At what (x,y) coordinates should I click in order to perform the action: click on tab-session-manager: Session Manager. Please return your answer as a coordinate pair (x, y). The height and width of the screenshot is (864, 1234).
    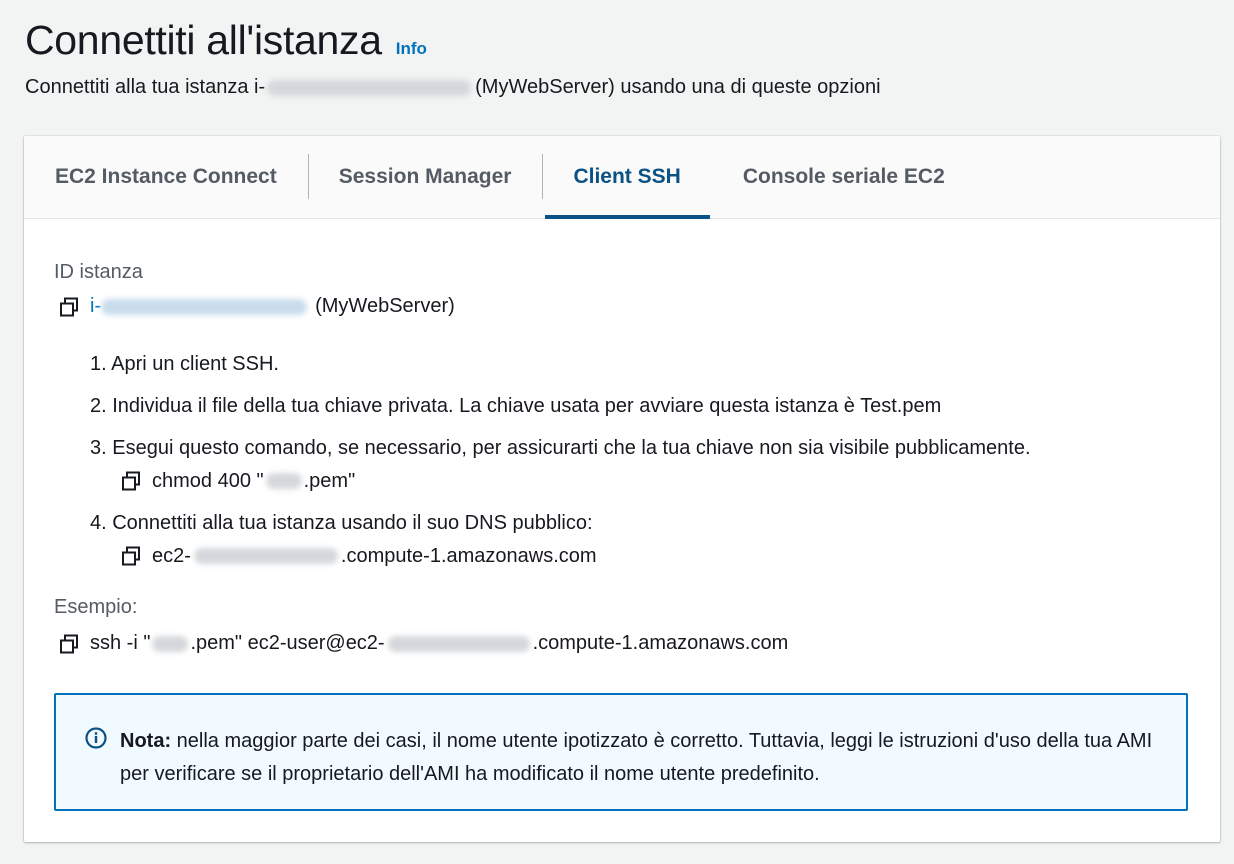
    Looking at the image, I should click on (425, 177).